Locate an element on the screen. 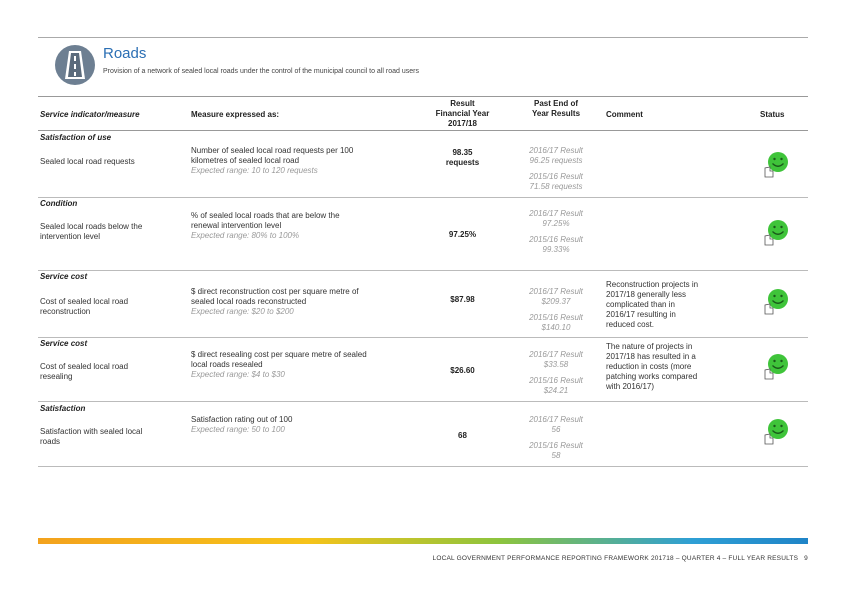 Image resolution: width=848 pixels, height=599 pixels. road-icon is located at coordinates (75, 65).